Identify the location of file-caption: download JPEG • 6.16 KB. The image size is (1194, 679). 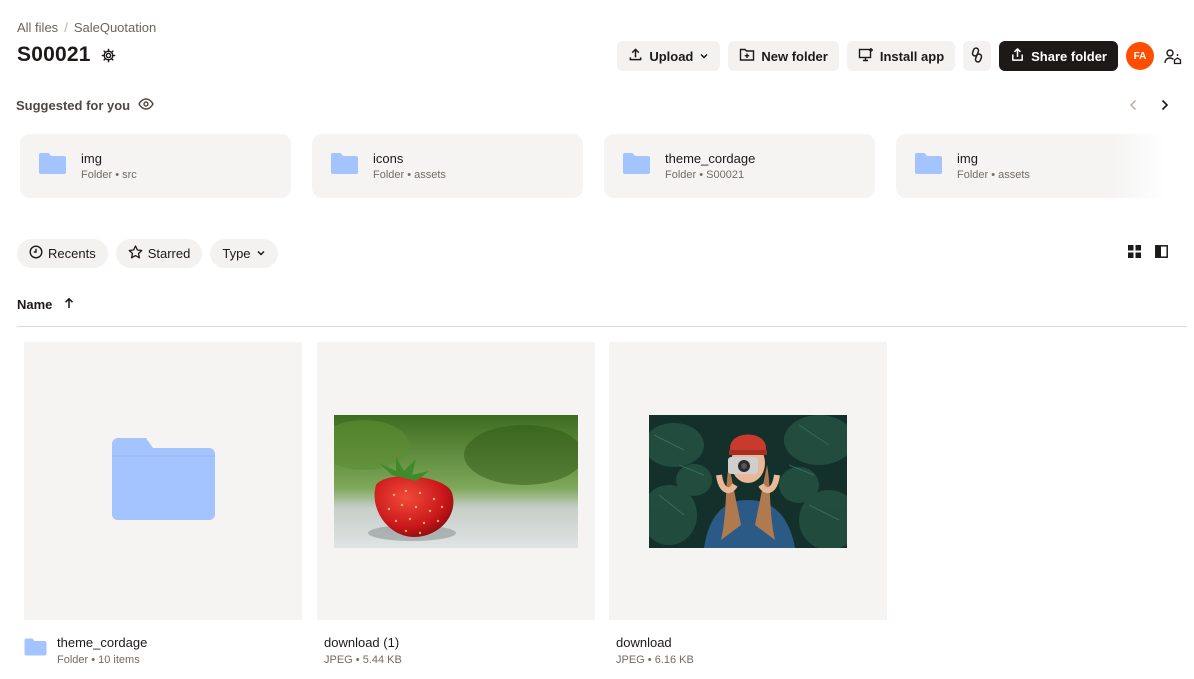
(748, 650).